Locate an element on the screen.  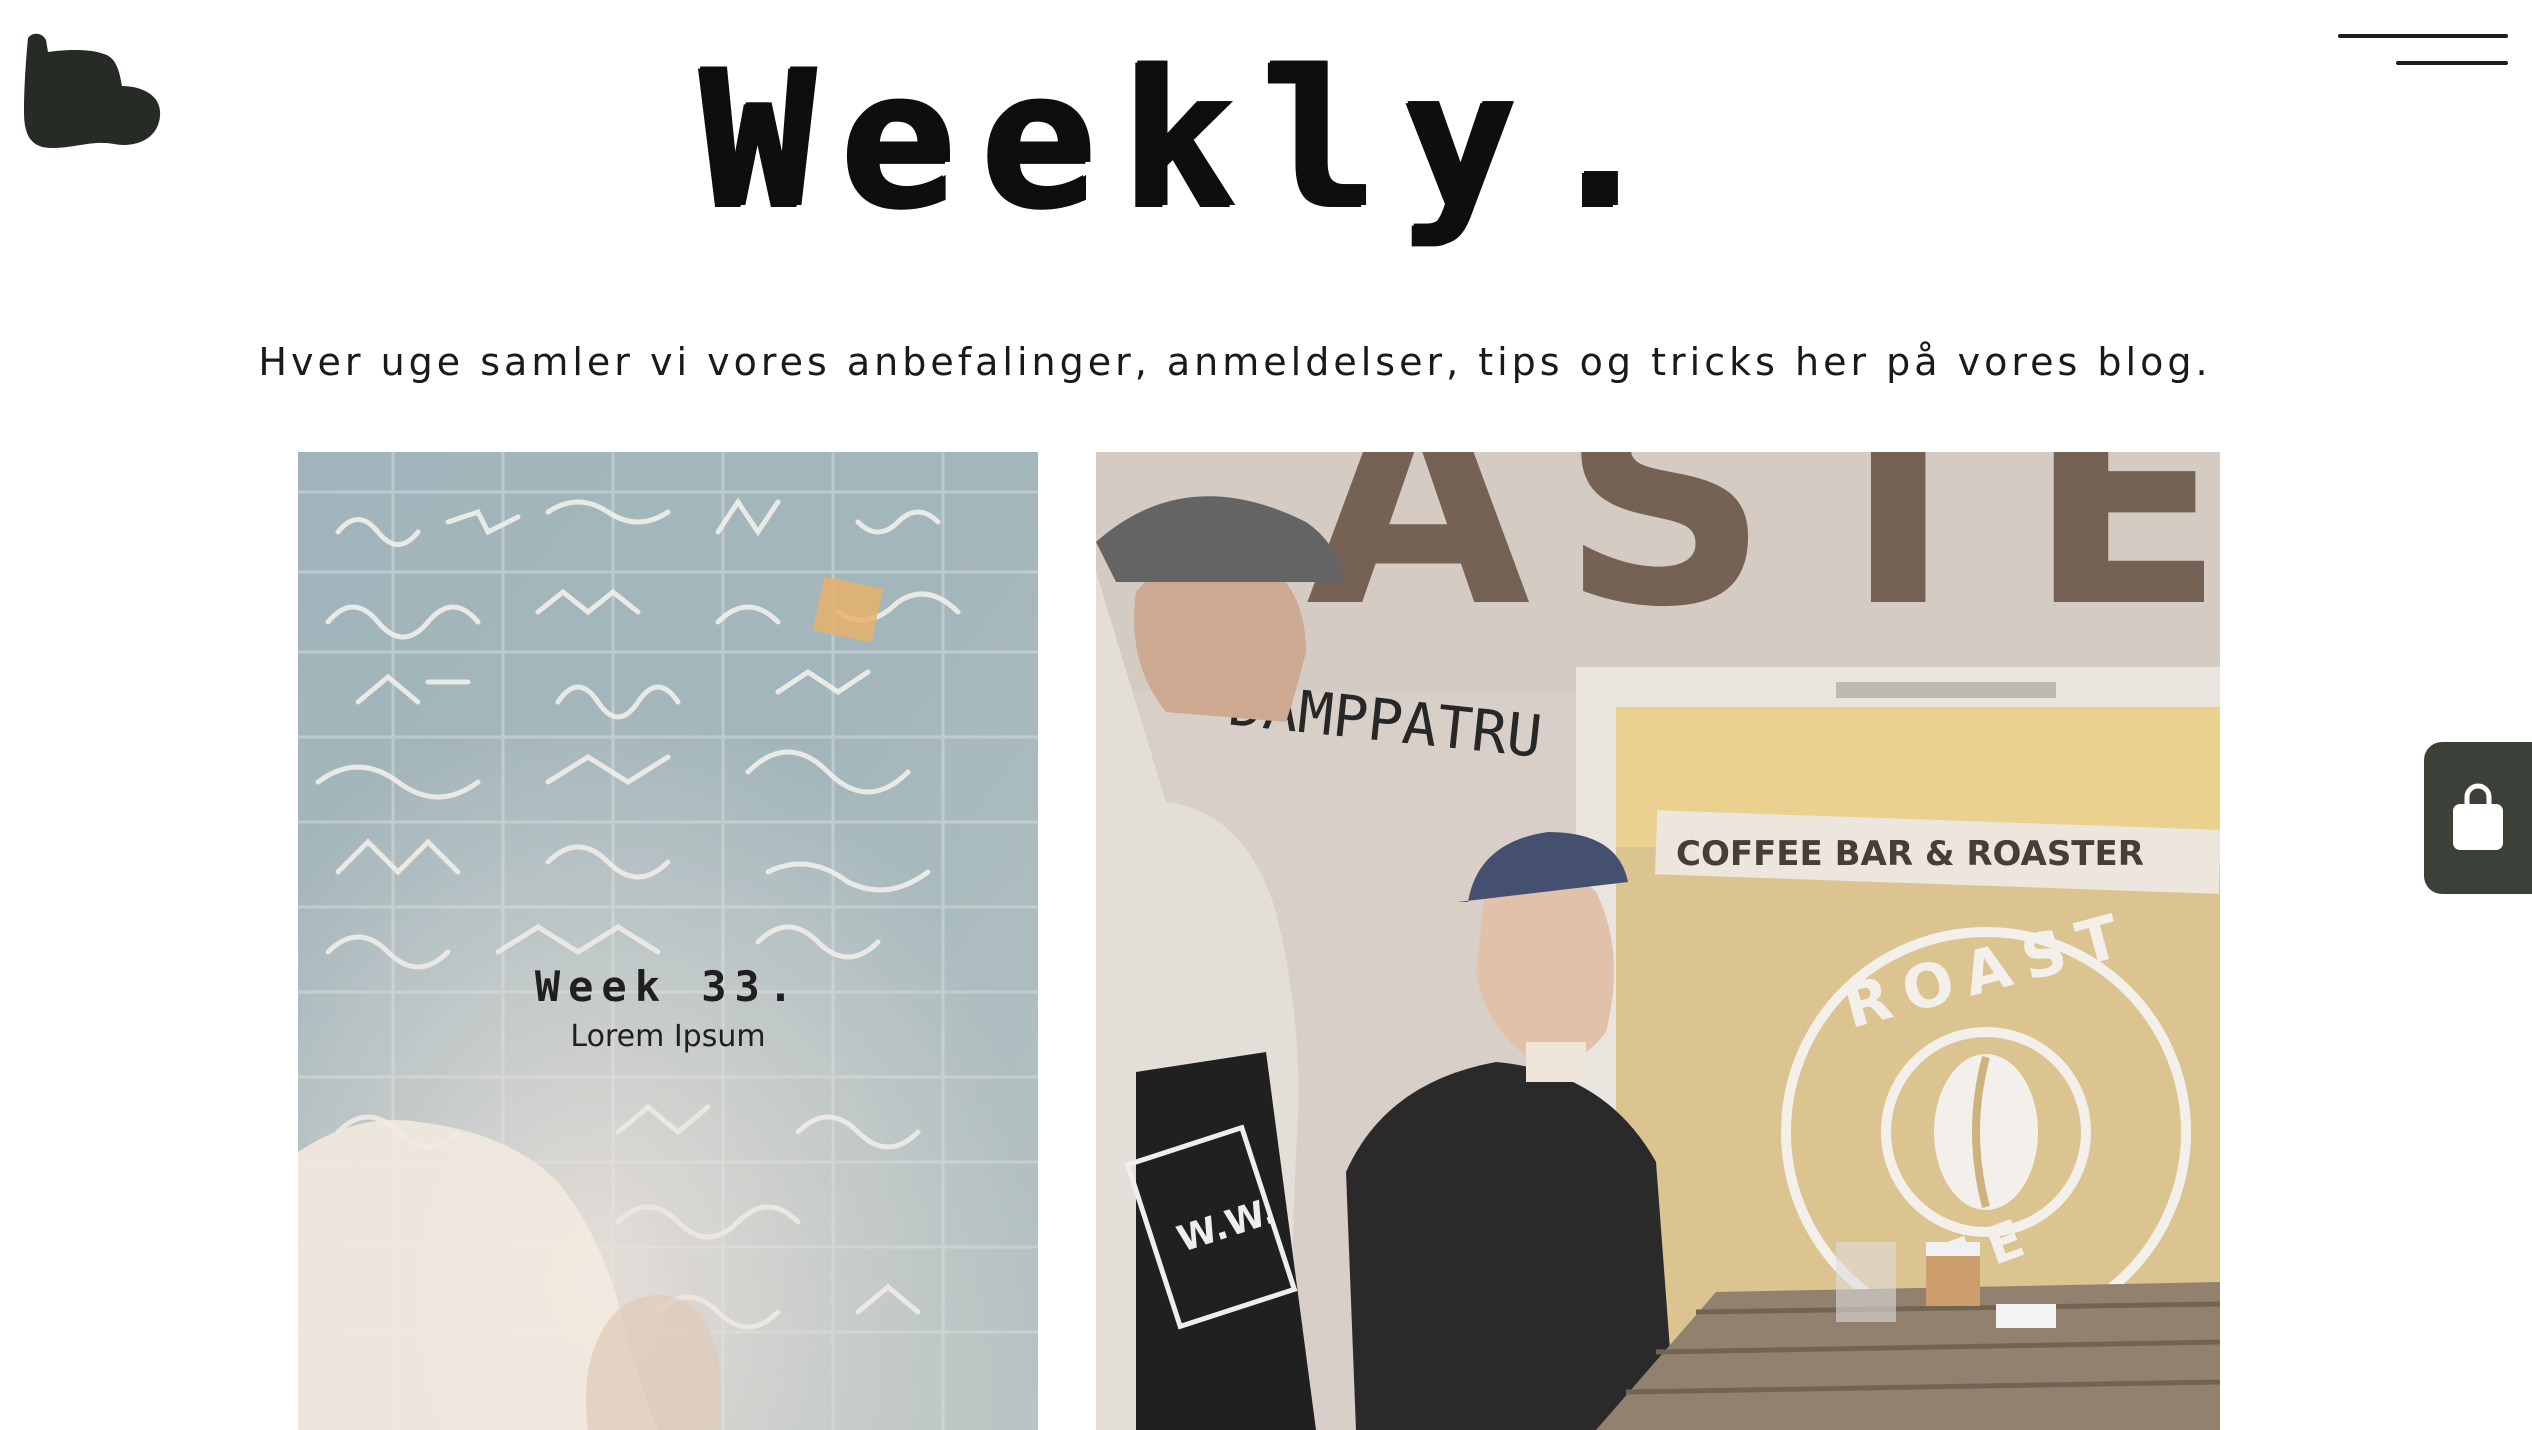
logo-home-link is located at coordinates (93, 93).